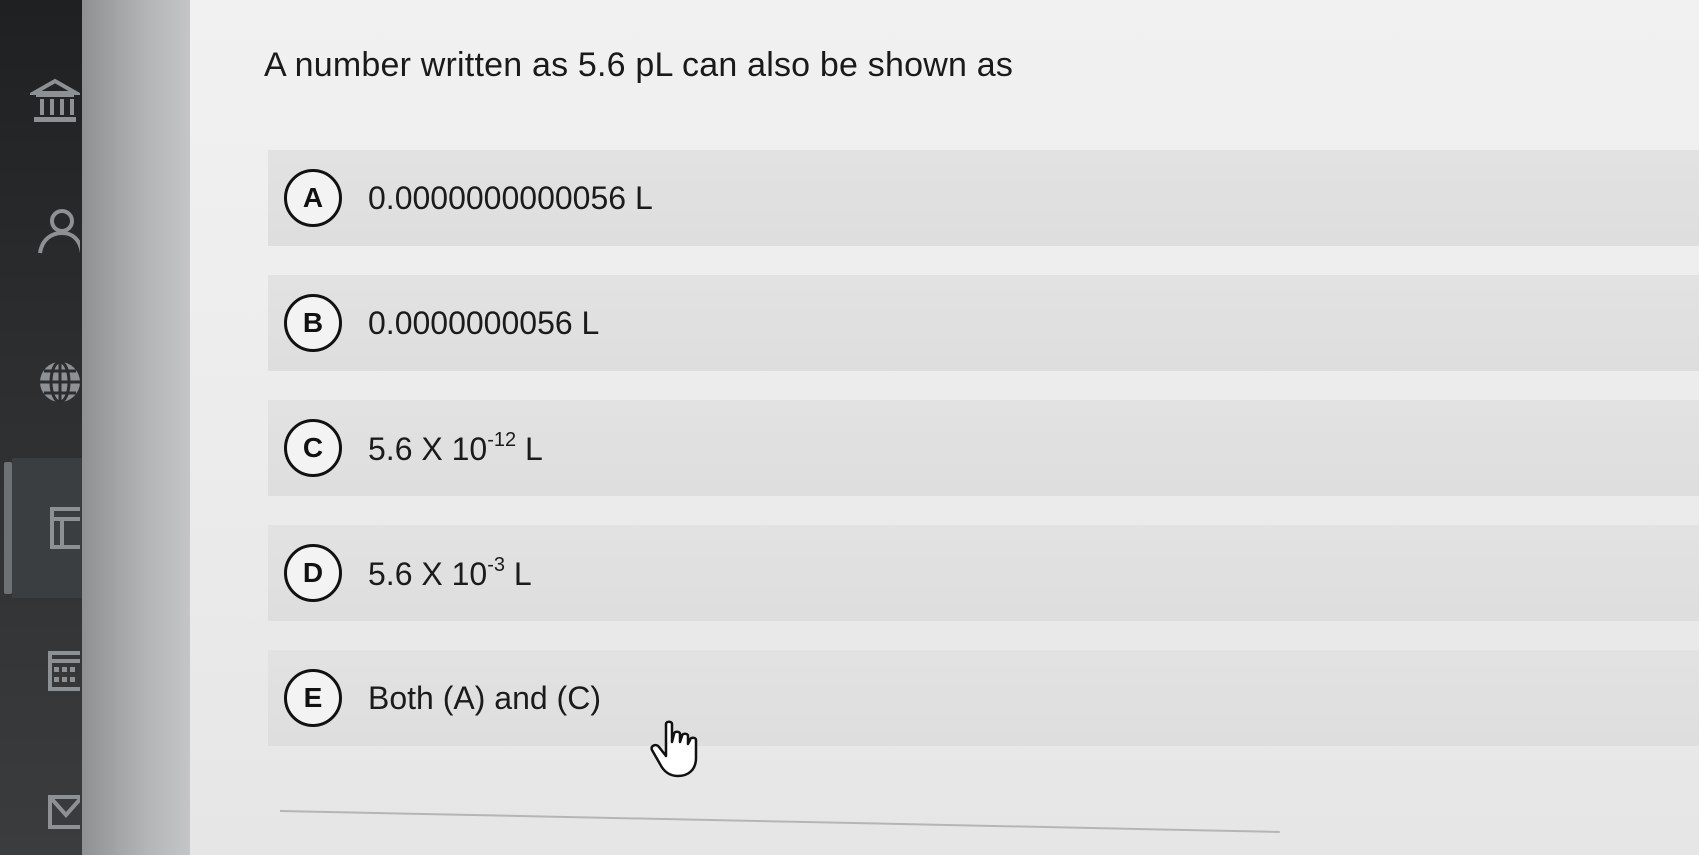  What do you see at coordinates (983, 573) in the screenshot?
I see `answer-option-d: D 5.6 X 10-3 L` at bounding box center [983, 573].